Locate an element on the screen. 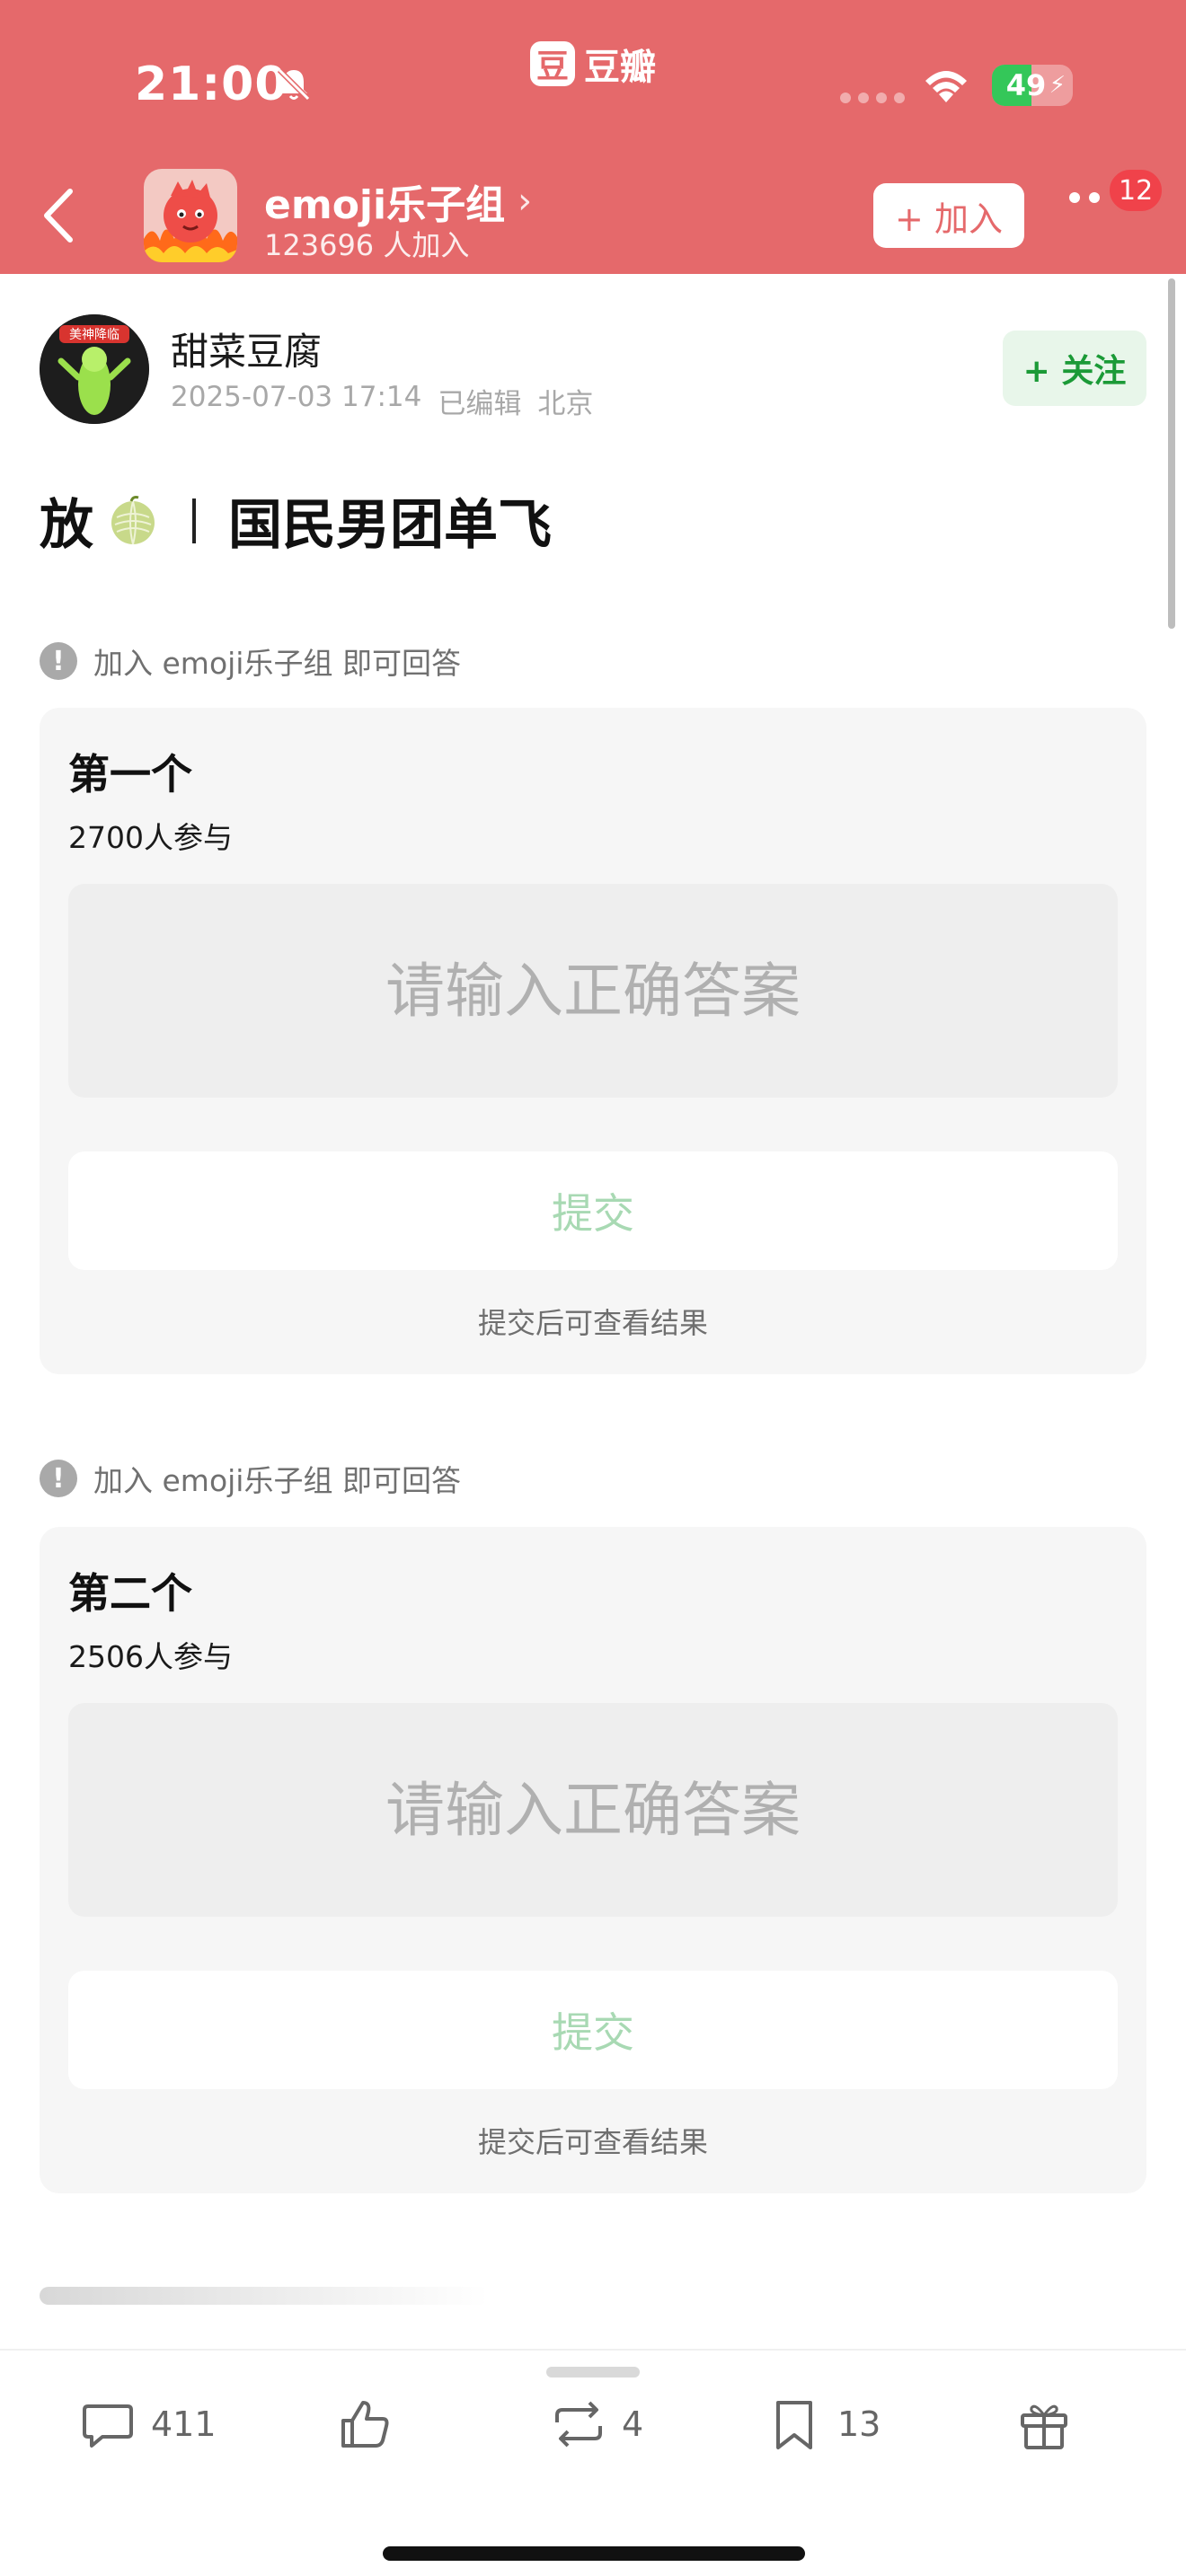 This screenshot has height=2576, width=1186. author-avatar: 美神降临 is located at coordinates (94, 369).